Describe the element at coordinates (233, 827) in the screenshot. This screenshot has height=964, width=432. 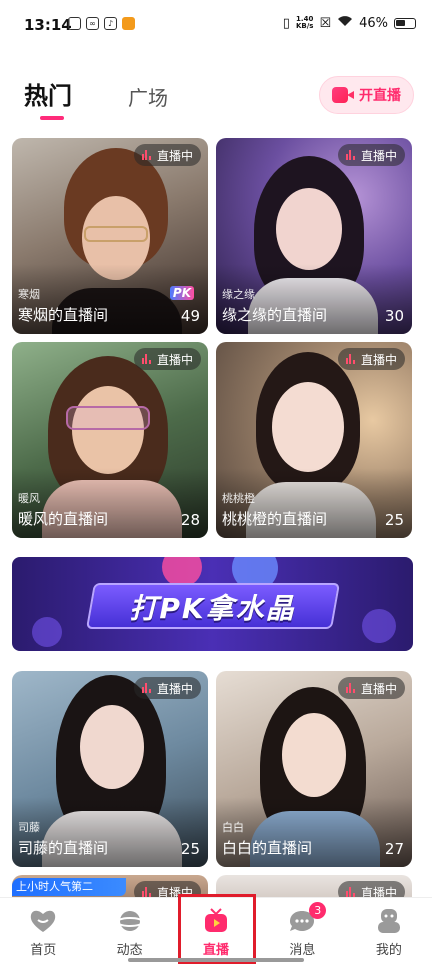
I see `host-name: 白白` at that location.